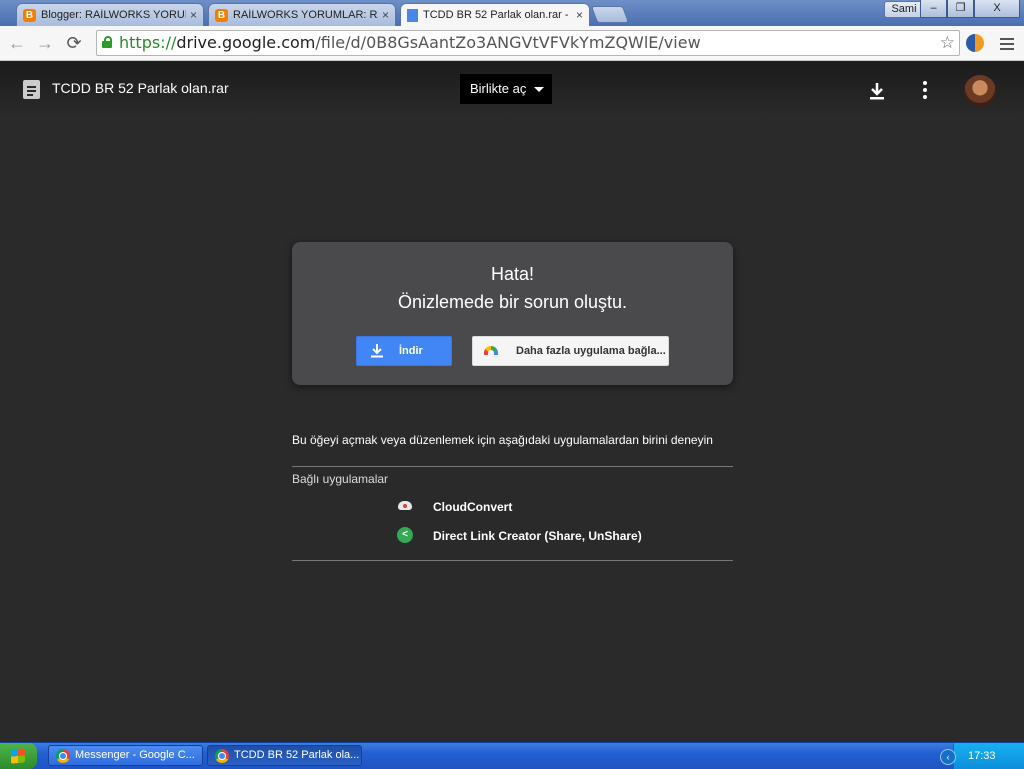 The image size is (1024, 769). What do you see at coordinates (340, 479) in the screenshot?
I see `connected-apps-heading: Bağlı uygulamalar` at bounding box center [340, 479].